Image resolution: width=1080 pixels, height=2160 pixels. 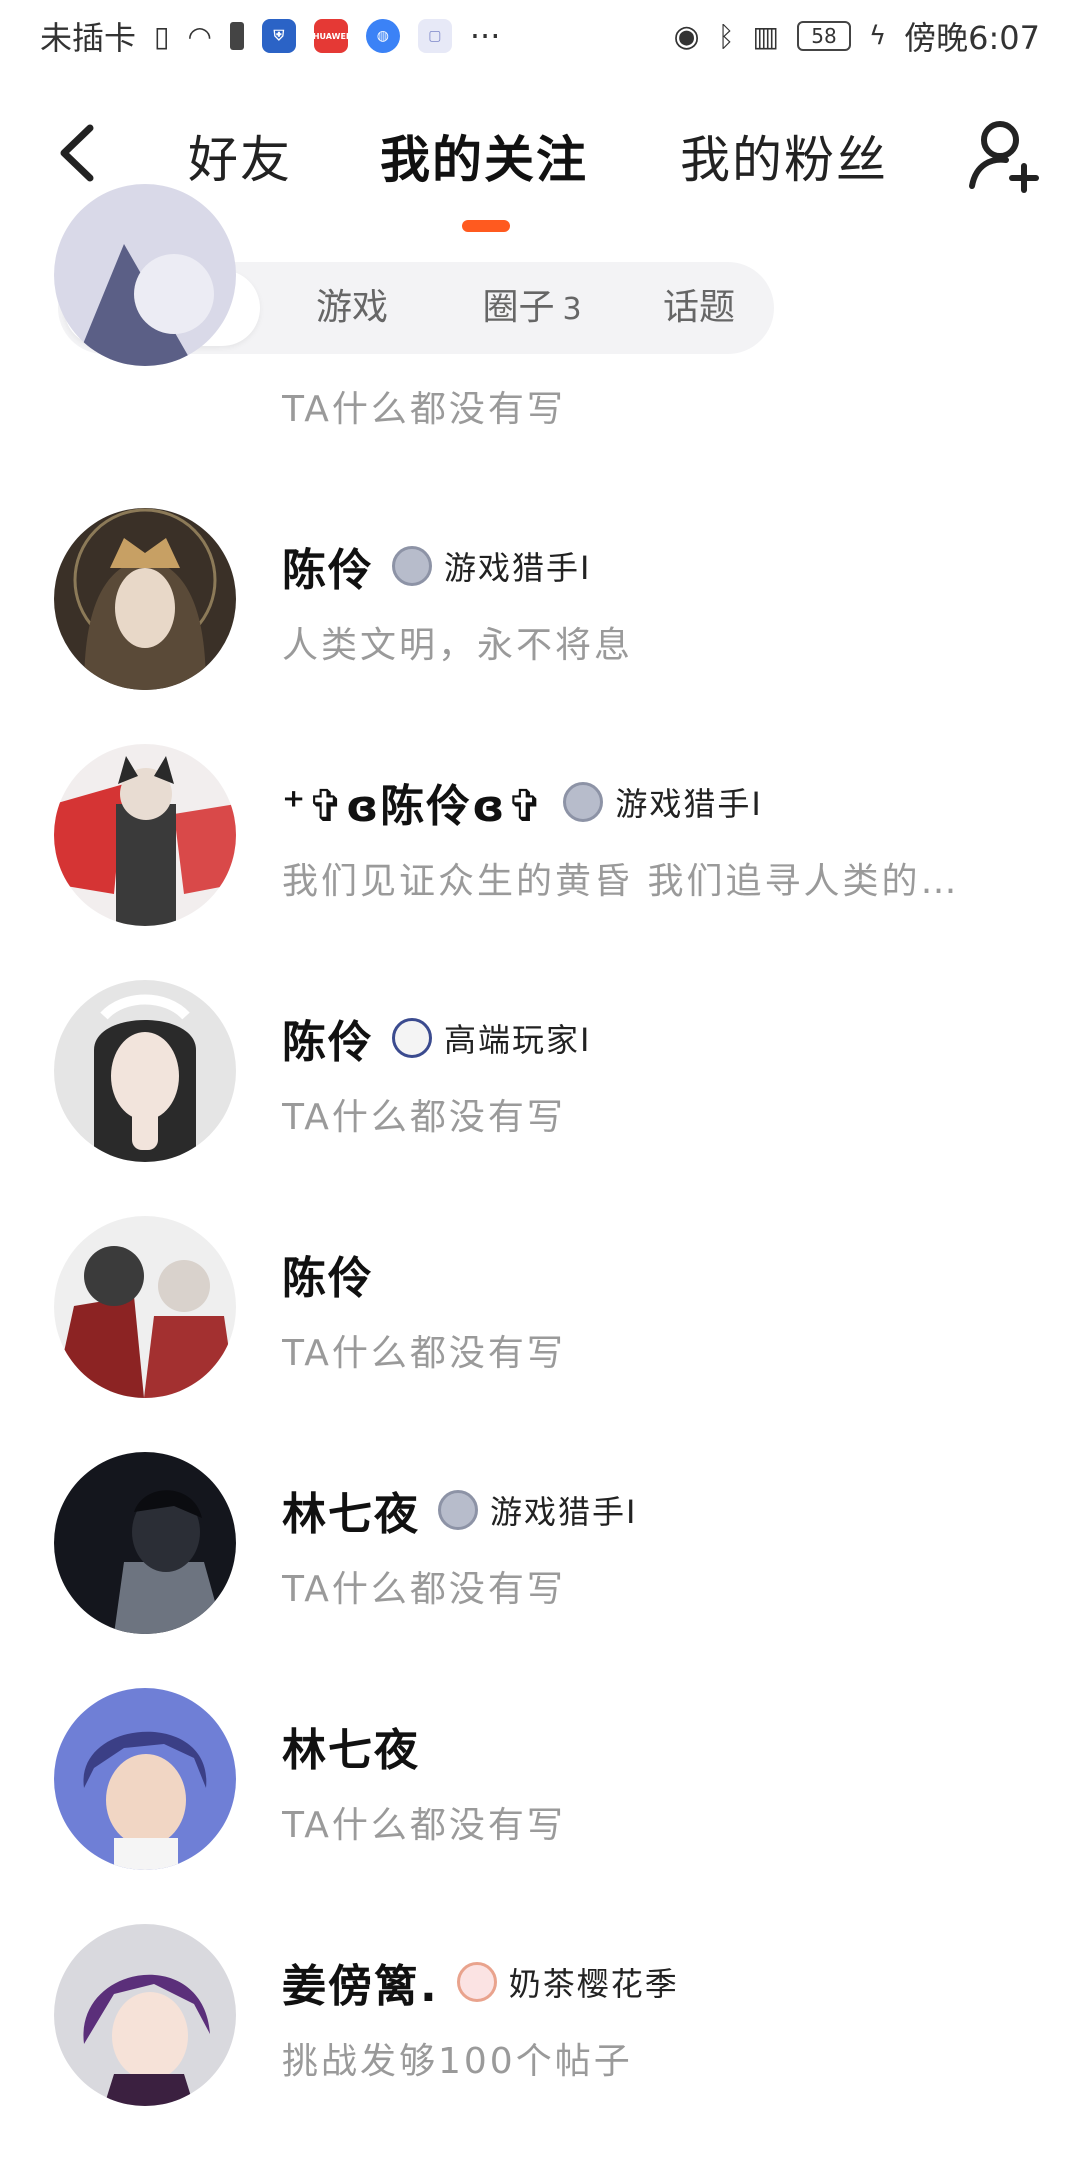 I want to click on name-line: 陈伶, so click(x=328, y=1274).